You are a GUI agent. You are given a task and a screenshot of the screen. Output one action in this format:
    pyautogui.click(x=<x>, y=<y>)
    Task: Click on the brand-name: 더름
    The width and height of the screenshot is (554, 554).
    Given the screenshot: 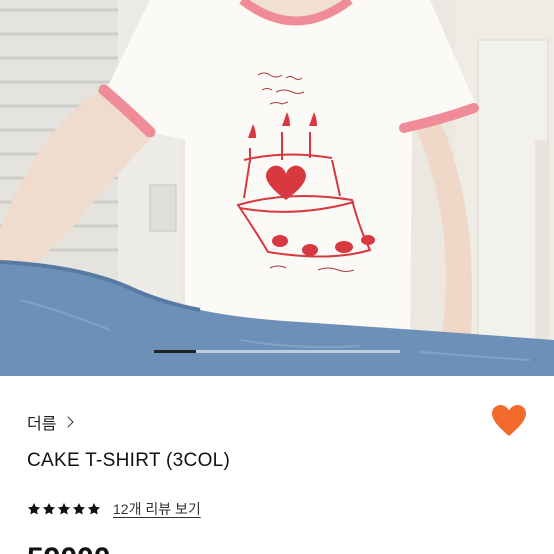 What is the action you would take?
    pyautogui.click(x=42, y=424)
    